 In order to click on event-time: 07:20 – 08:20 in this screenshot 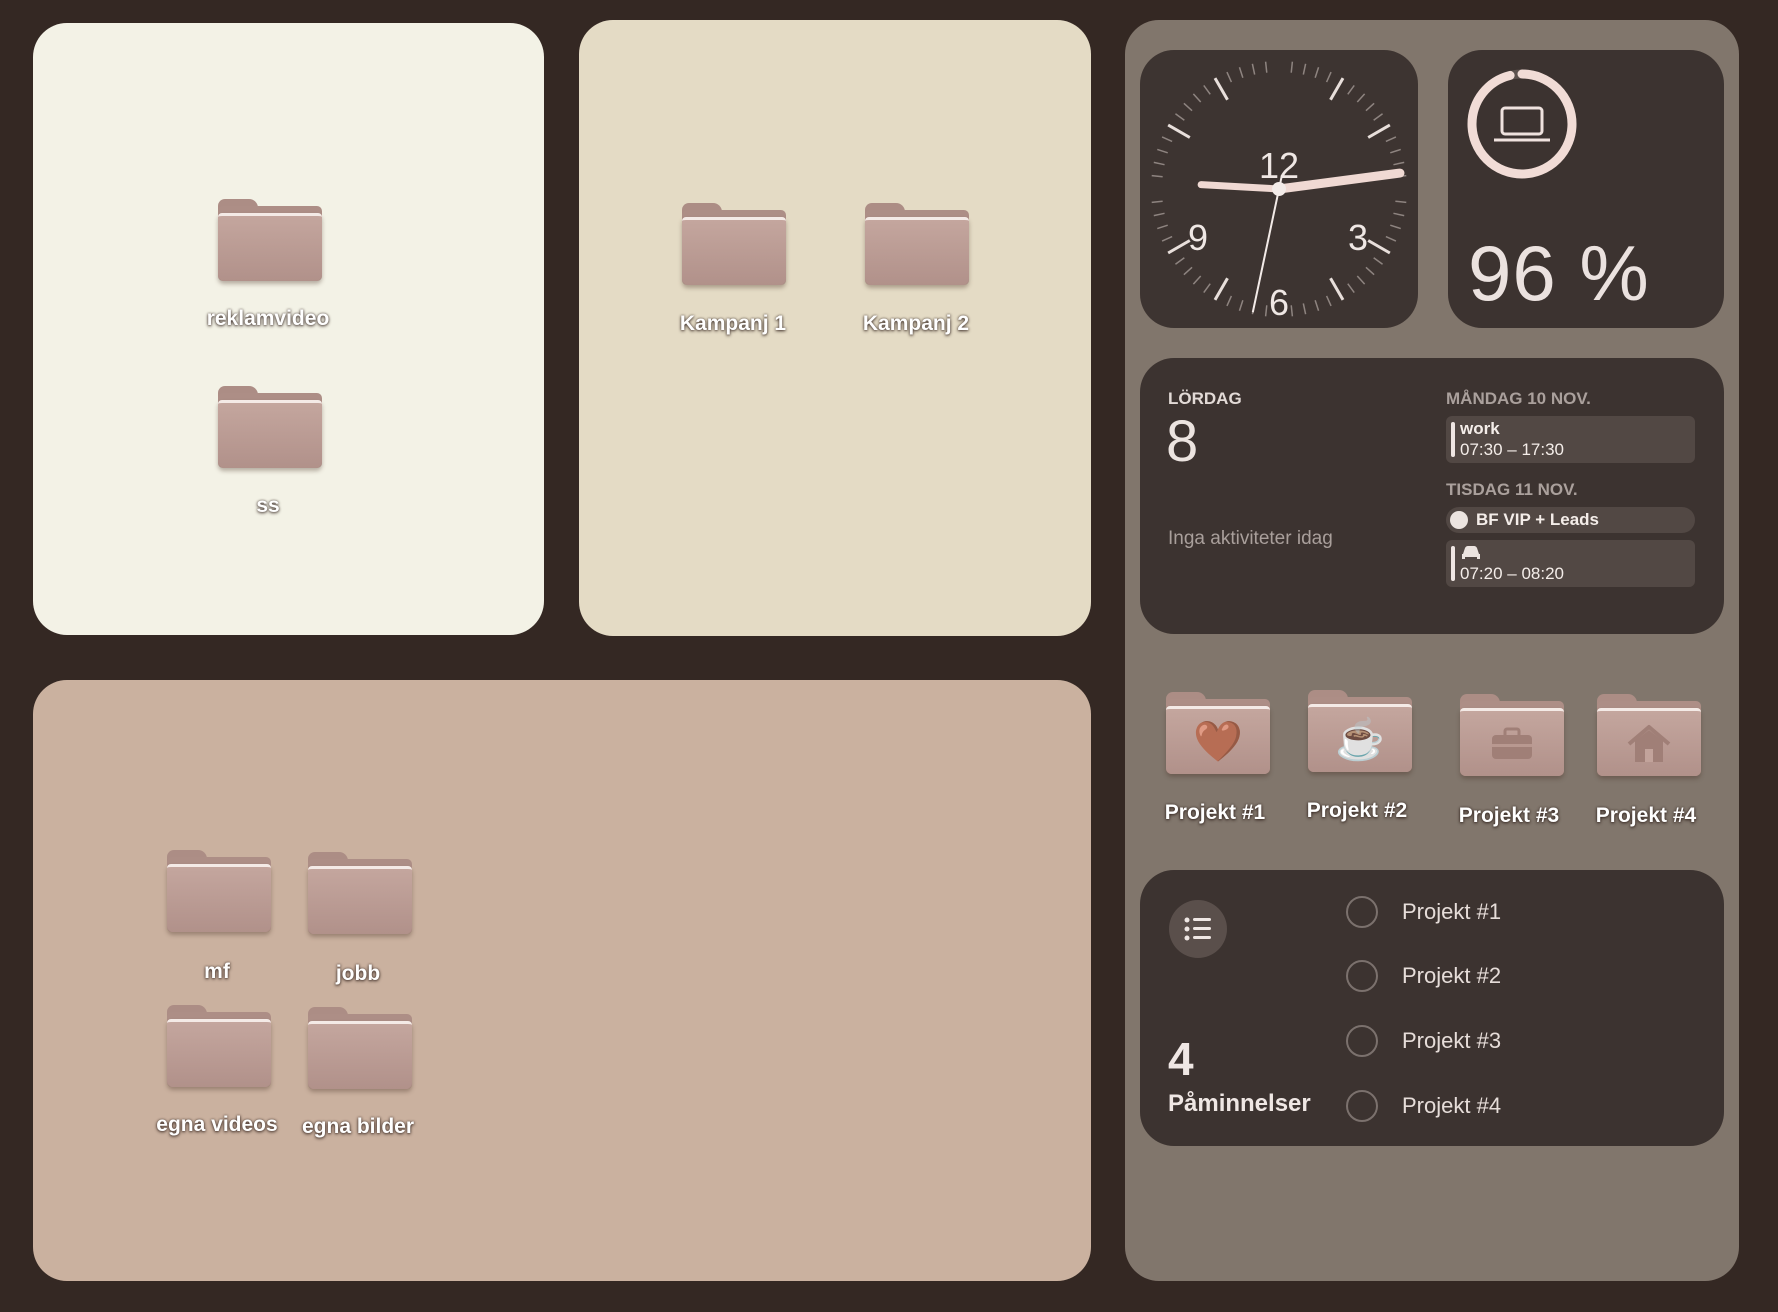, I will do `click(1512, 573)`.